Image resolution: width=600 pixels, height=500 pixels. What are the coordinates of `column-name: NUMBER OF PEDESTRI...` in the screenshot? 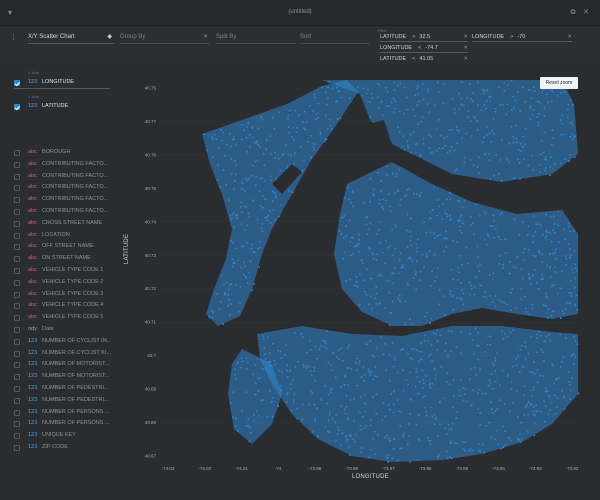 It's located at (75, 388).